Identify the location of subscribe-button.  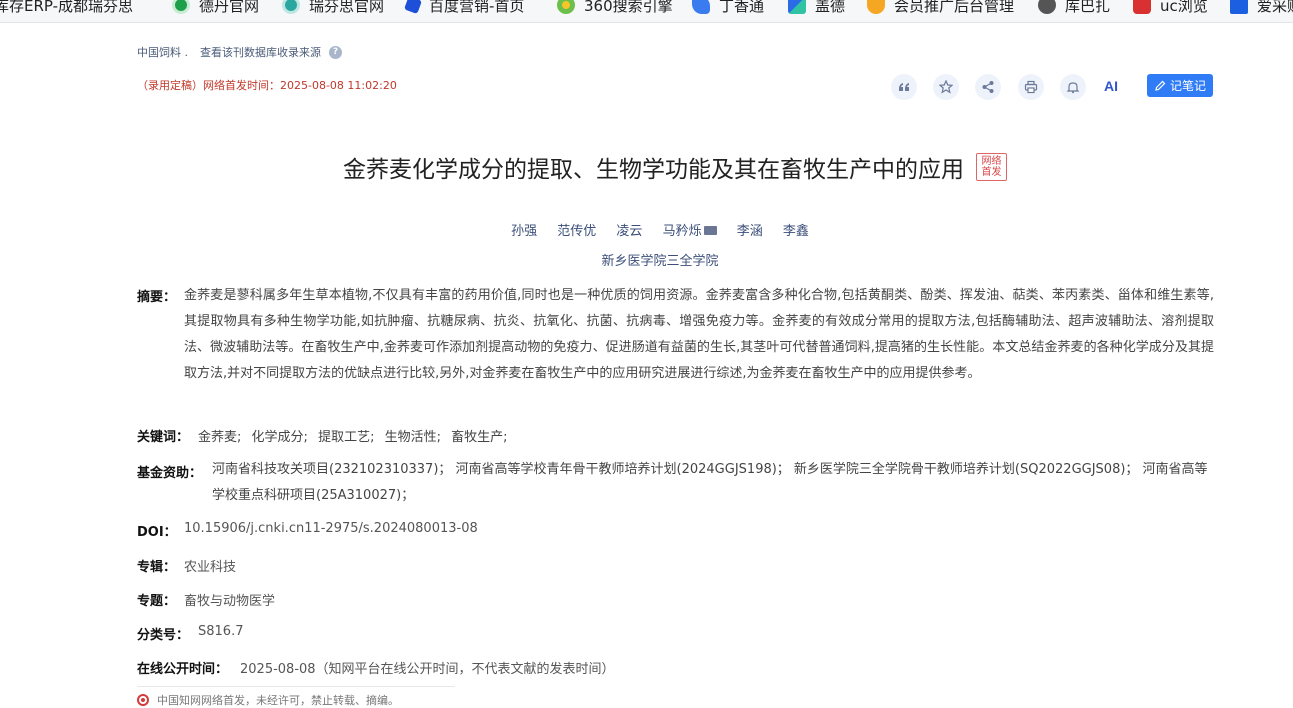
(1073, 87).